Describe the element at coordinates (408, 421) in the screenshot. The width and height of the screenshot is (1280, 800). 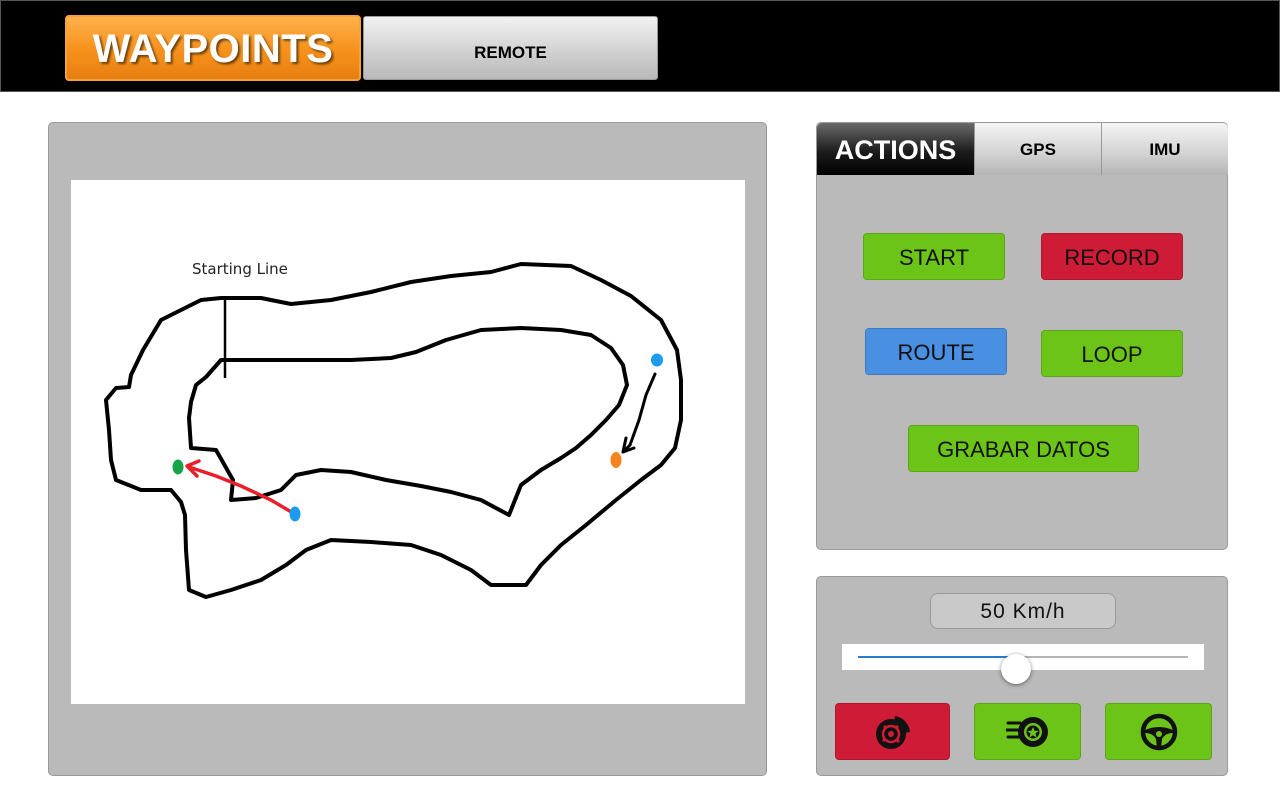
I see `track-inner-boundary` at that location.